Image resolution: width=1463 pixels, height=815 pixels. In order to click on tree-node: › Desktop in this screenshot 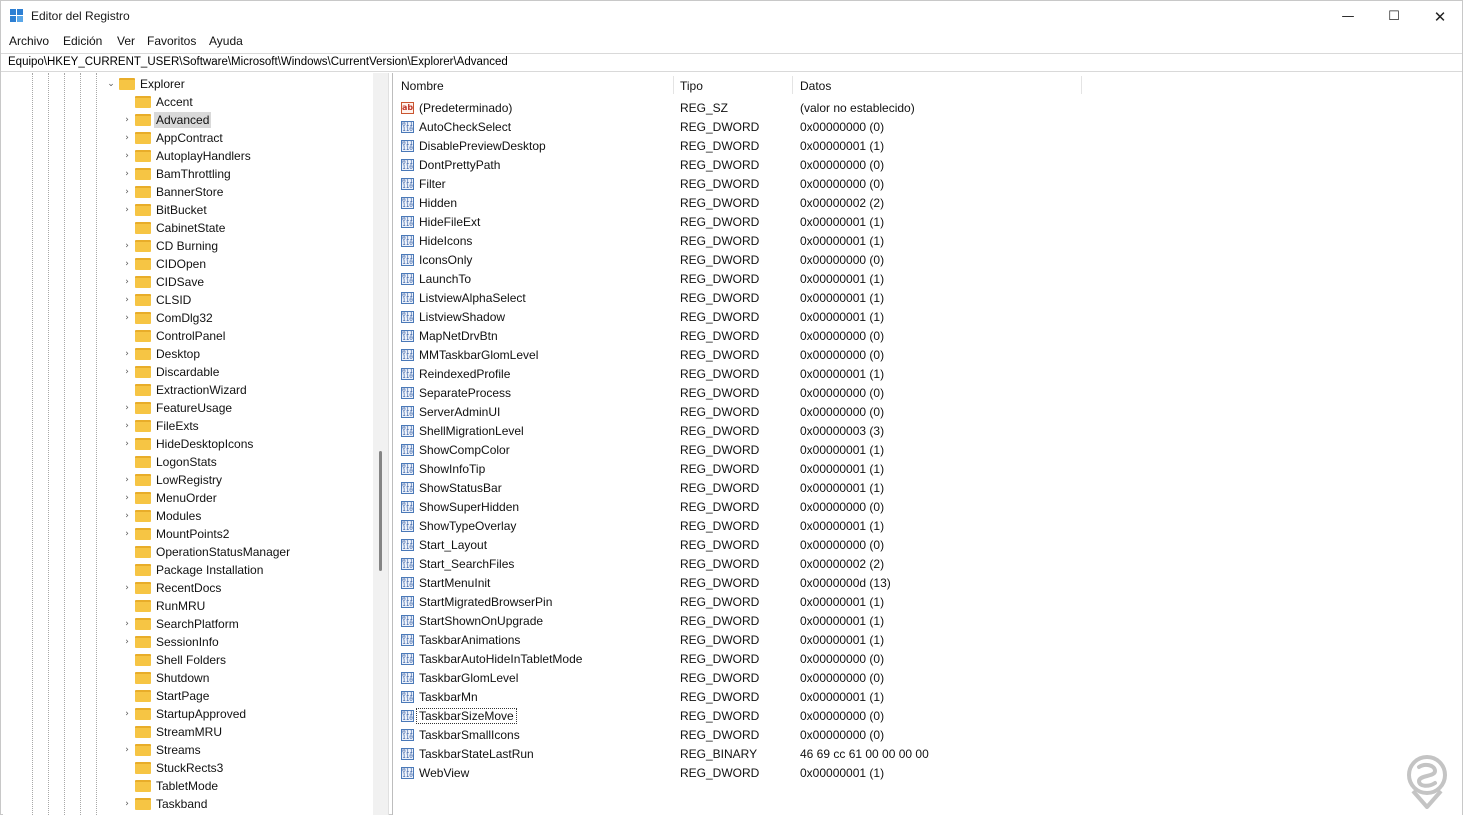, I will do `click(188, 354)`.